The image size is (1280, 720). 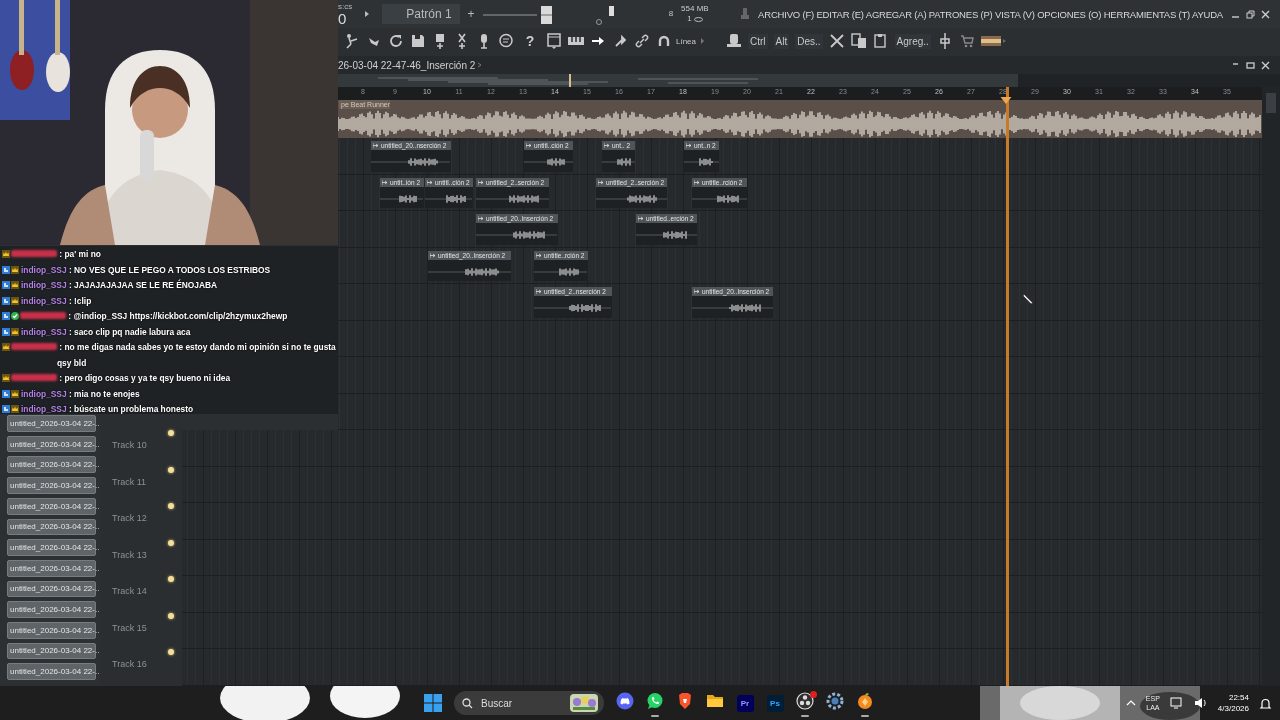 I want to click on cross-icon, so click(x=836, y=41).